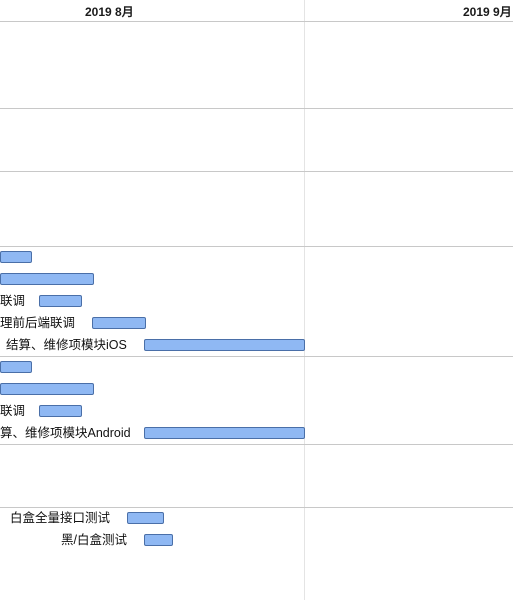  What do you see at coordinates (66, 345) in the screenshot?
I see `task-label: 结算、维修项模块iOS` at bounding box center [66, 345].